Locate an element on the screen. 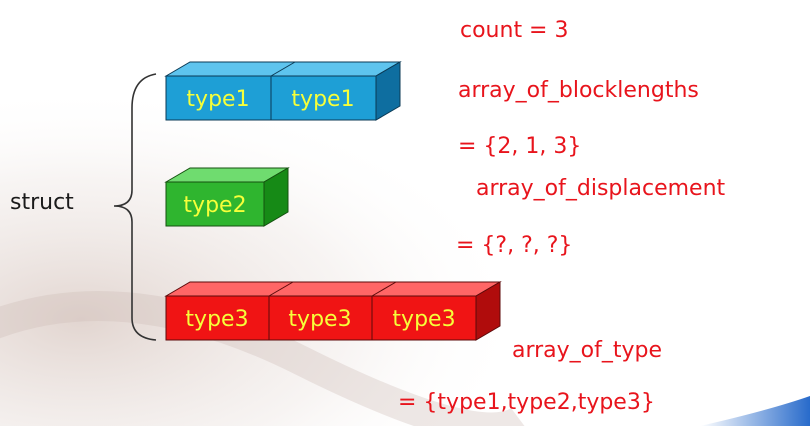 The height and width of the screenshot is (426, 810). struct-label: struct is located at coordinates (42, 202).